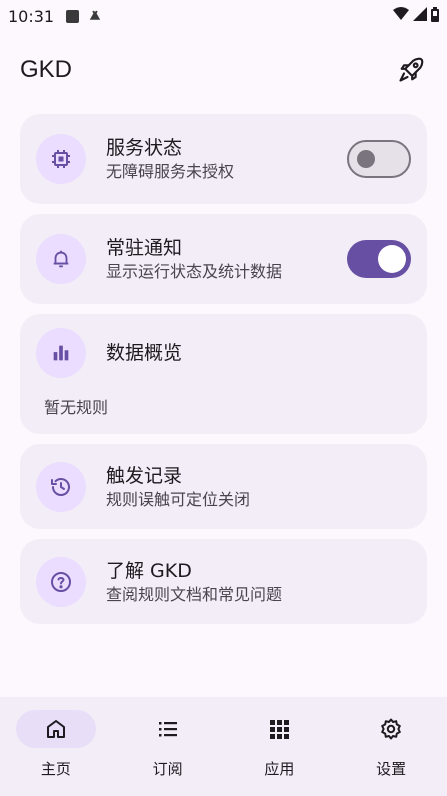 Image resolution: width=447 pixels, height=796 pixels. I want to click on about-gkd-subtitle: 查阅规则文档和常见问题, so click(194, 594).